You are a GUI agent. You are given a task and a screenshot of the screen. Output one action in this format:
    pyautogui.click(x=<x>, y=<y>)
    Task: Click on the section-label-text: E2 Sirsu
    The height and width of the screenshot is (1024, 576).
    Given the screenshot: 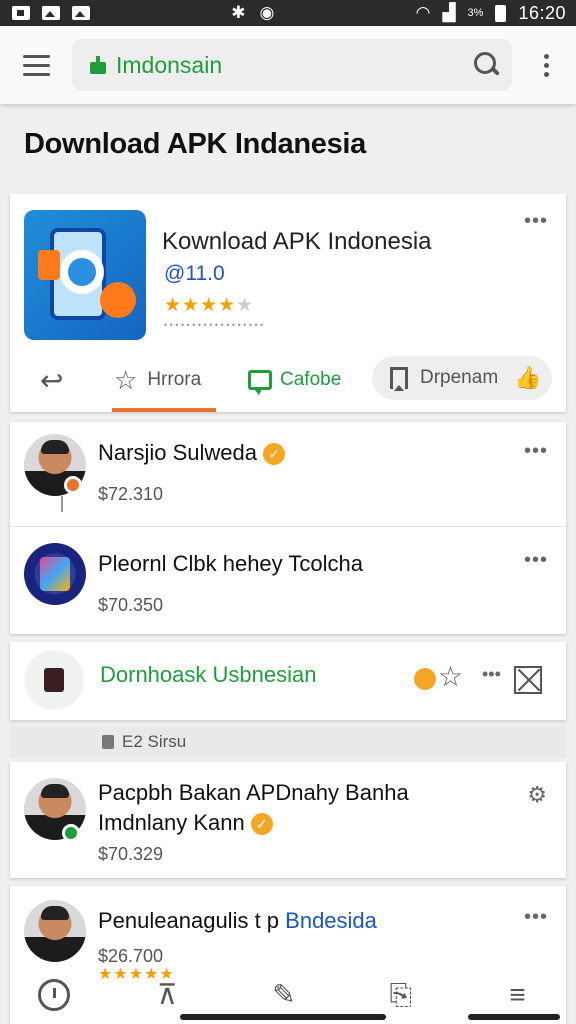 What is the action you would take?
    pyautogui.click(x=154, y=741)
    